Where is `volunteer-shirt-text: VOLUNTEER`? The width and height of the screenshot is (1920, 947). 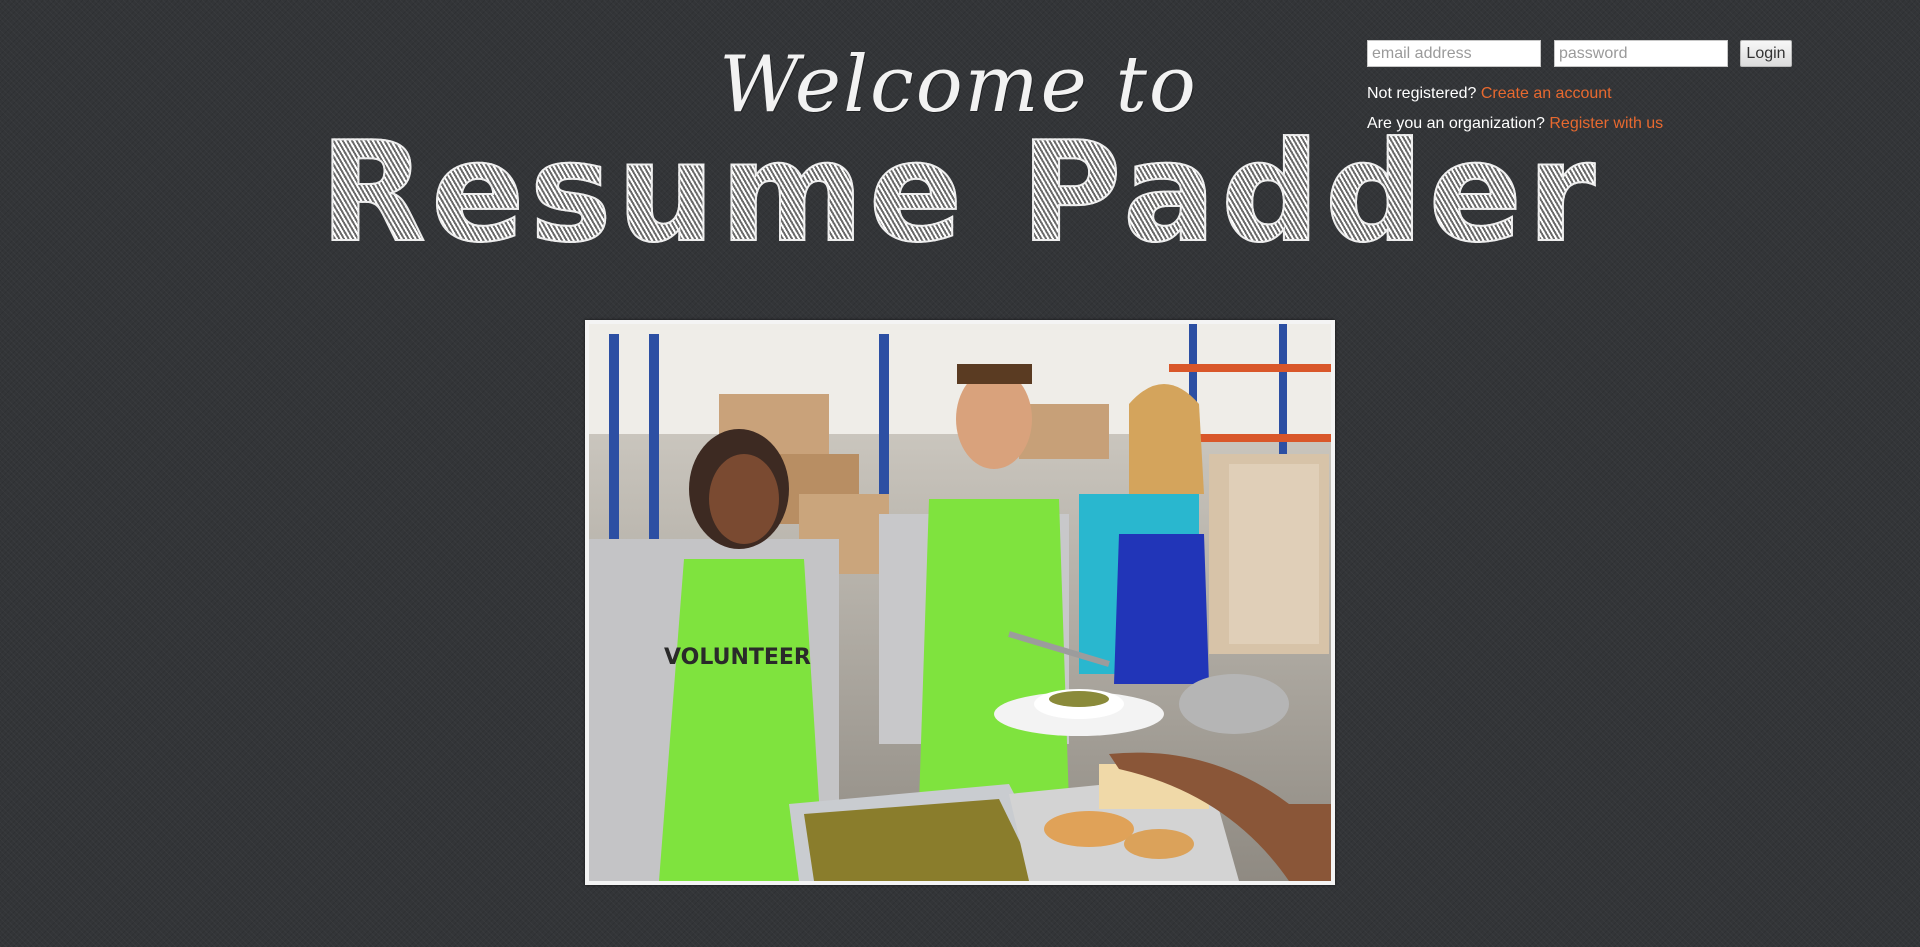
volunteer-shirt-text: VOLUNTEER is located at coordinates (737, 657).